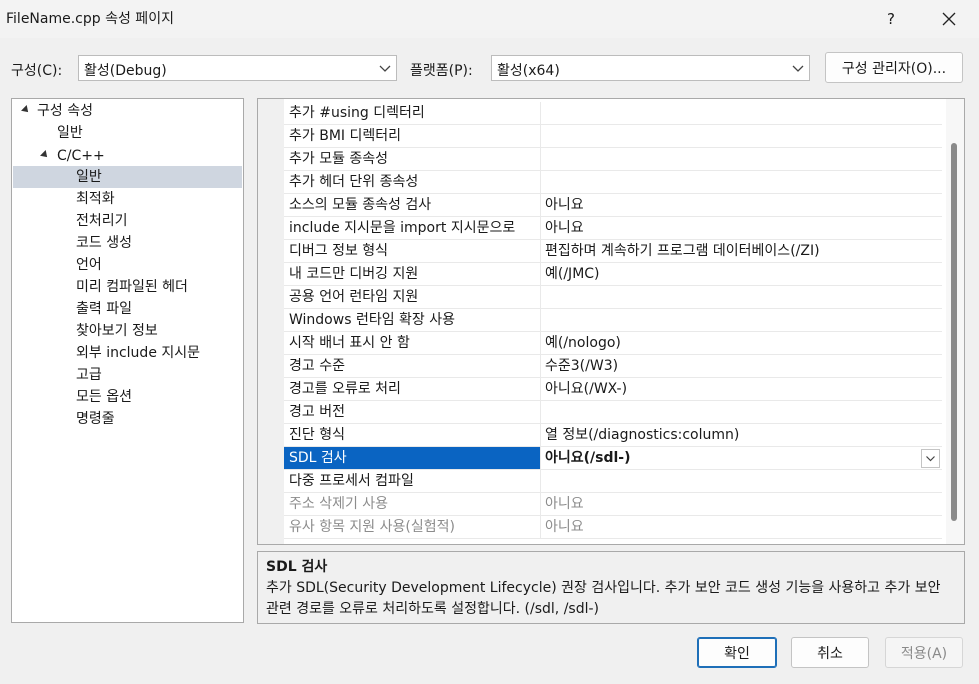 This screenshot has width=979, height=684. What do you see at coordinates (613, 228) in the screenshot?
I see `property-row: include 지시문을 import 지시문으로 아니요` at bounding box center [613, 228].